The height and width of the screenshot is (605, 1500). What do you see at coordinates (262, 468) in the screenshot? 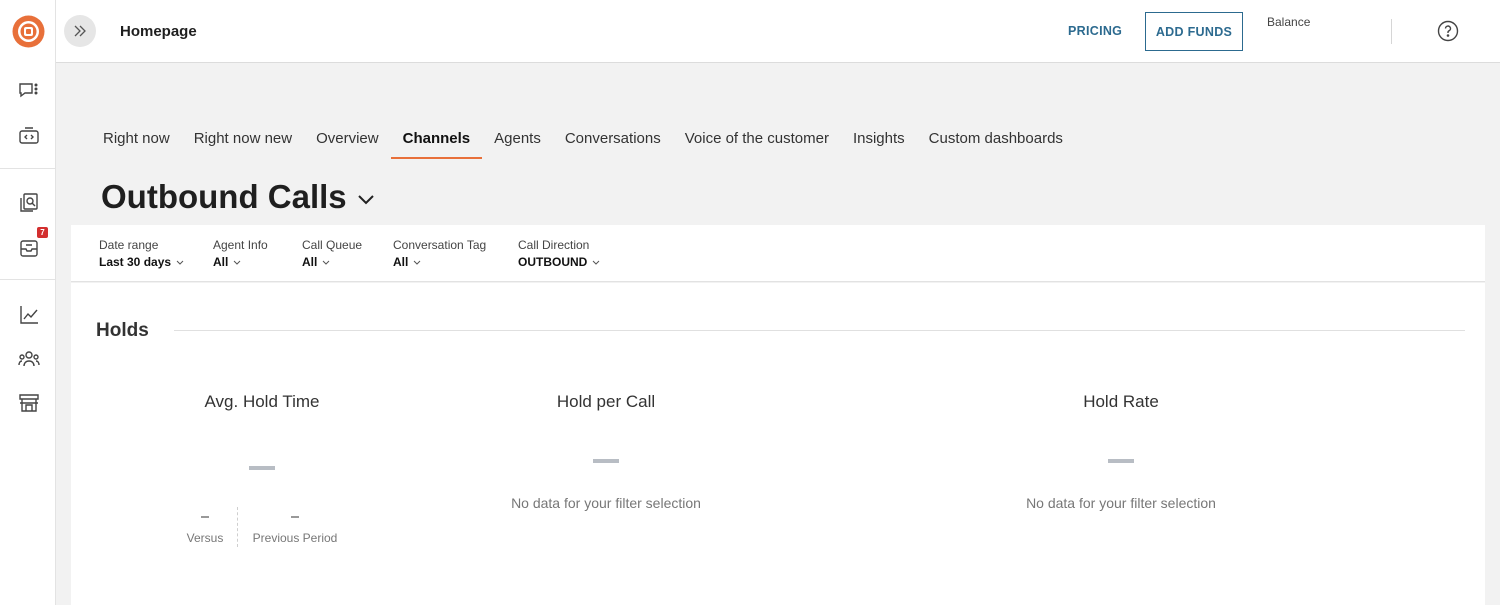
I see `avg-hold-time-value` at bounding box center [262, 468].